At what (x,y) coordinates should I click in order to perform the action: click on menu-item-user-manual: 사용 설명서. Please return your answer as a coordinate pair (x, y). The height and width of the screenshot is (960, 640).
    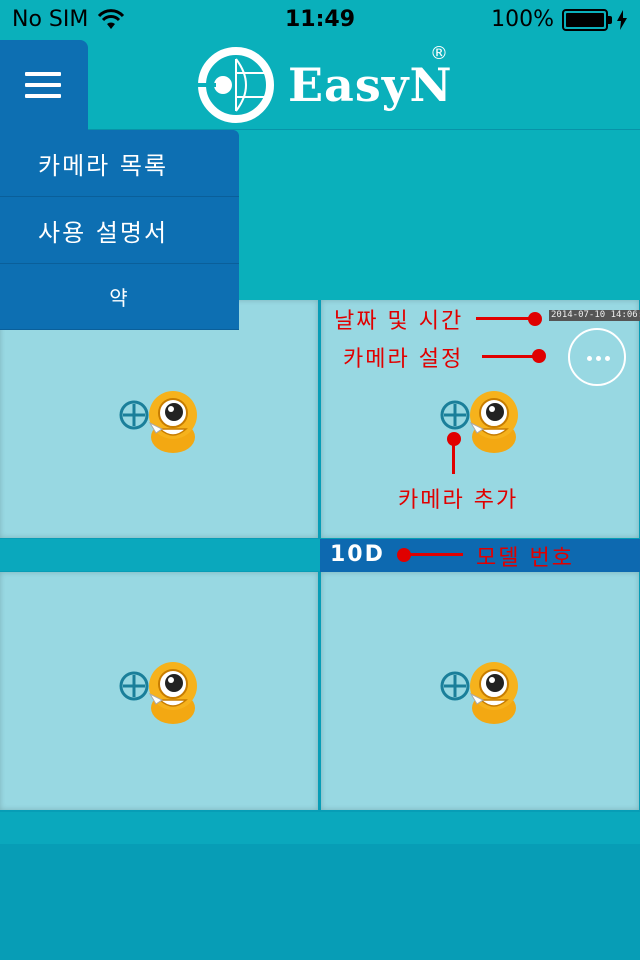
    Looking at the image, I should click on (119, 230).